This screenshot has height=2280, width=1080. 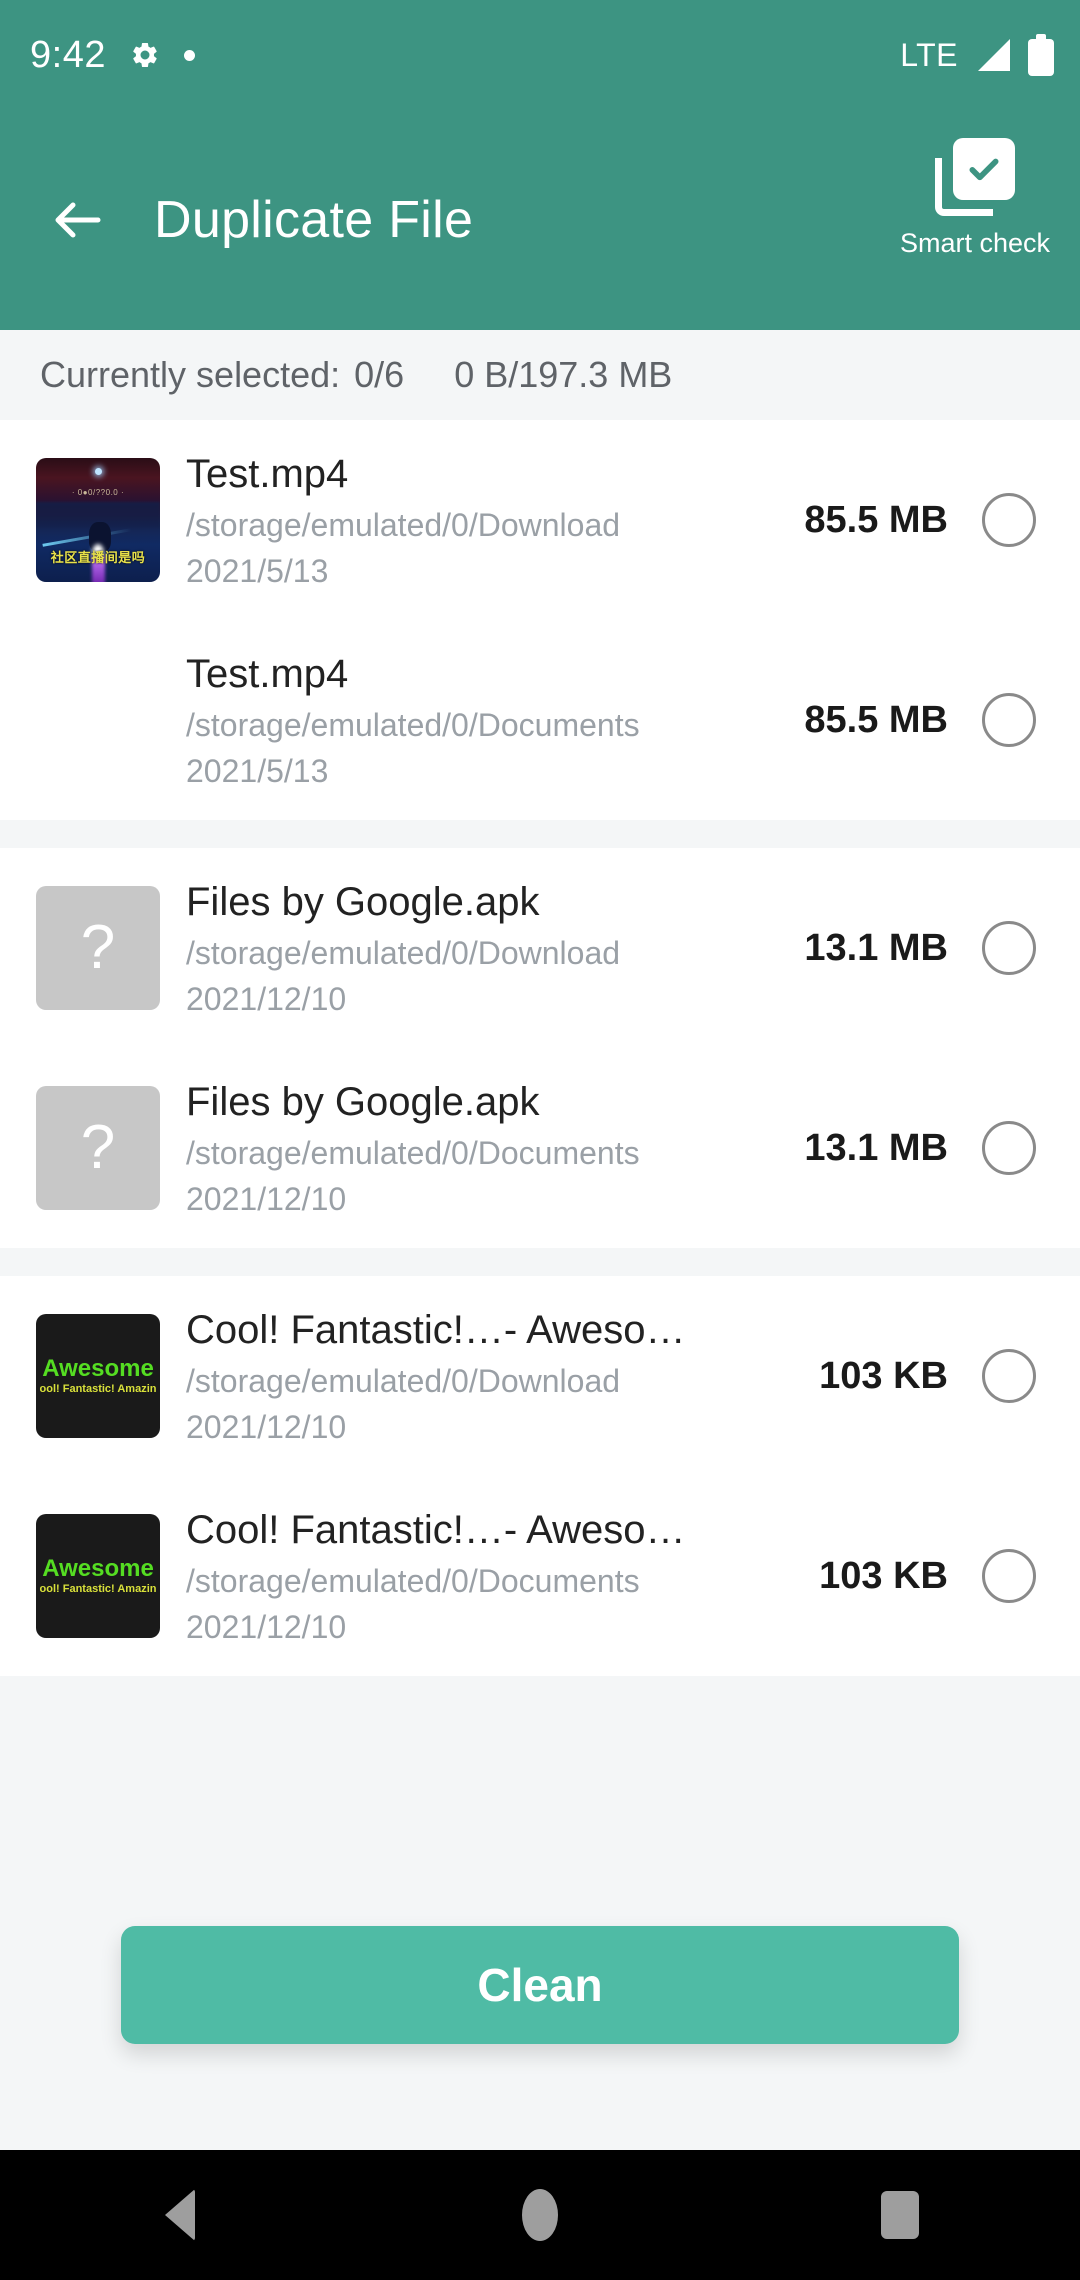 I want to click on selection-label: Currently selected:, so click(x=190, y=374).